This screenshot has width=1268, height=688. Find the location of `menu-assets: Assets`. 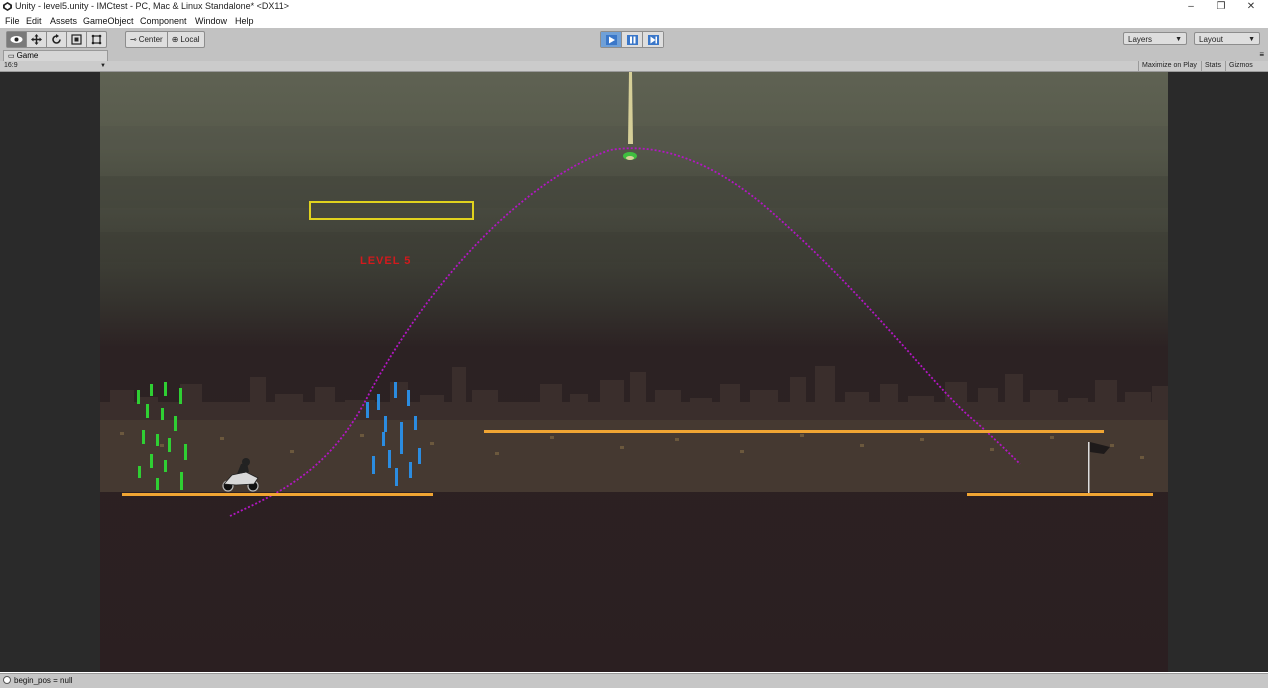

menu-assets: Assets is located at coordinates (63, 21).